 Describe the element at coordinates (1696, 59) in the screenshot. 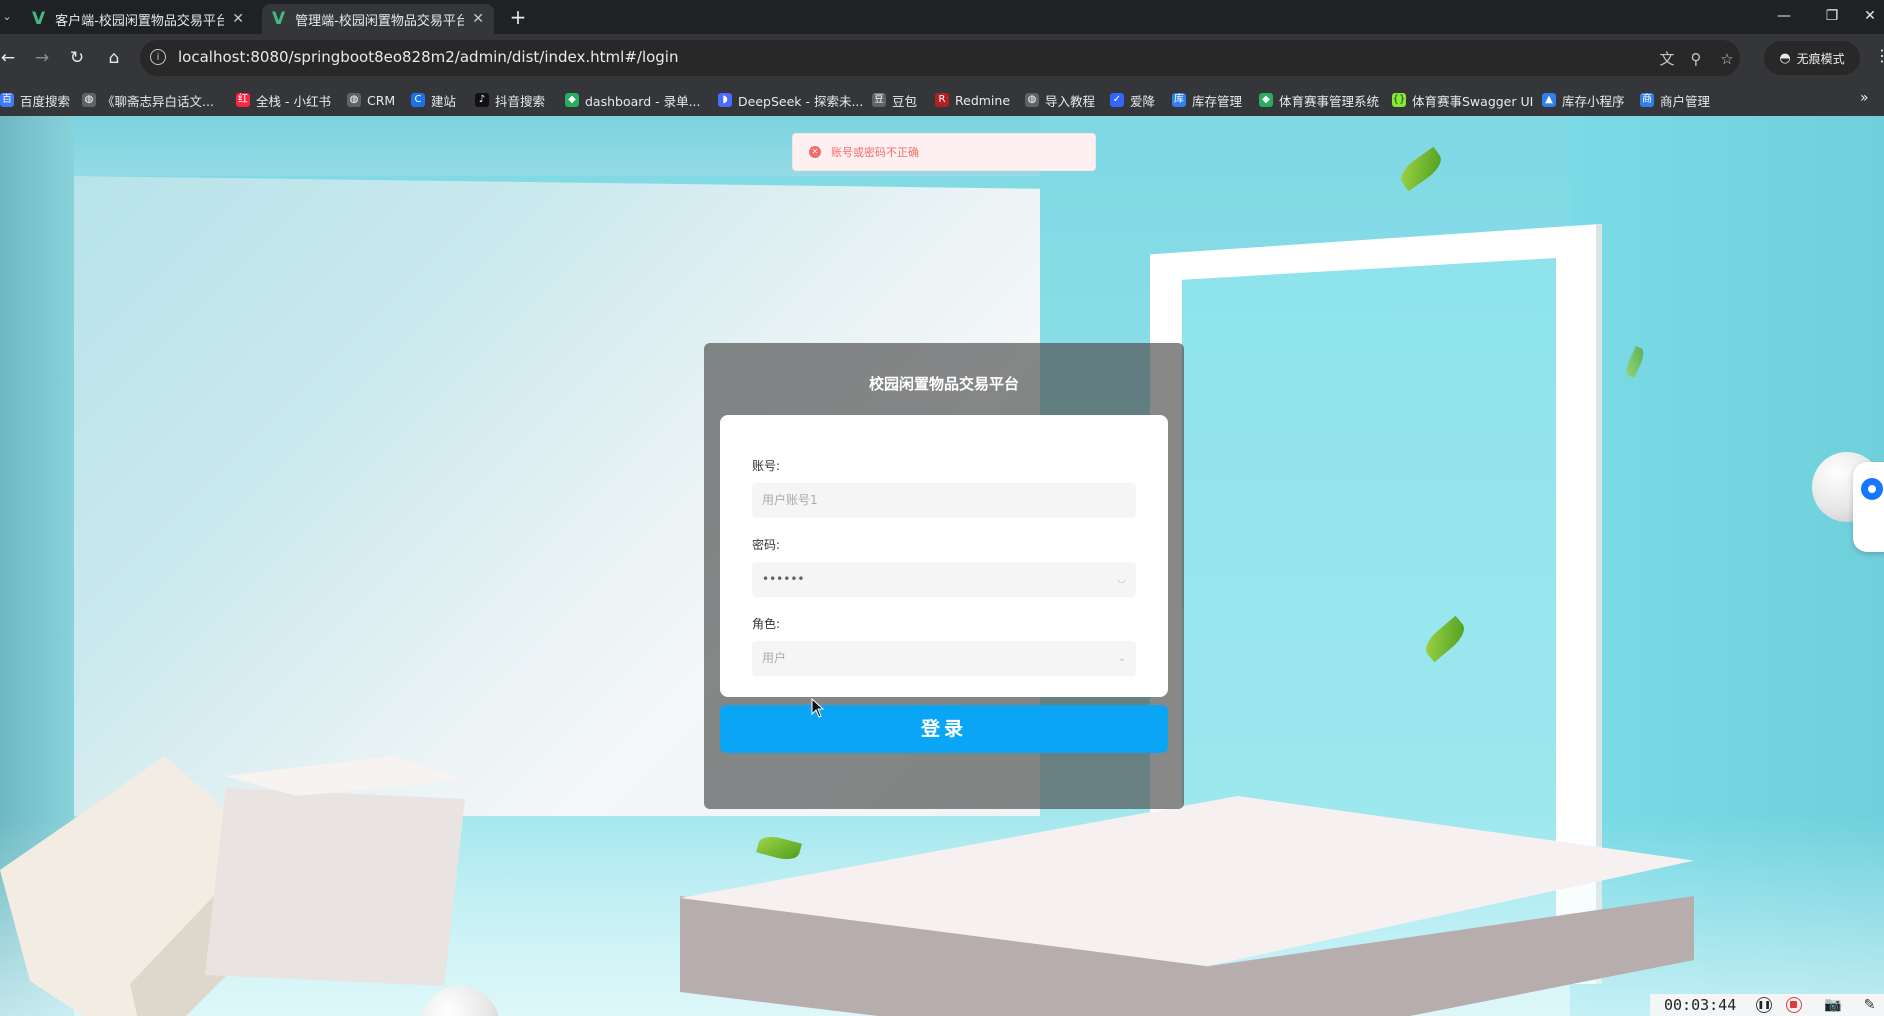

I see `zoom-icon: ⚲` at that location.